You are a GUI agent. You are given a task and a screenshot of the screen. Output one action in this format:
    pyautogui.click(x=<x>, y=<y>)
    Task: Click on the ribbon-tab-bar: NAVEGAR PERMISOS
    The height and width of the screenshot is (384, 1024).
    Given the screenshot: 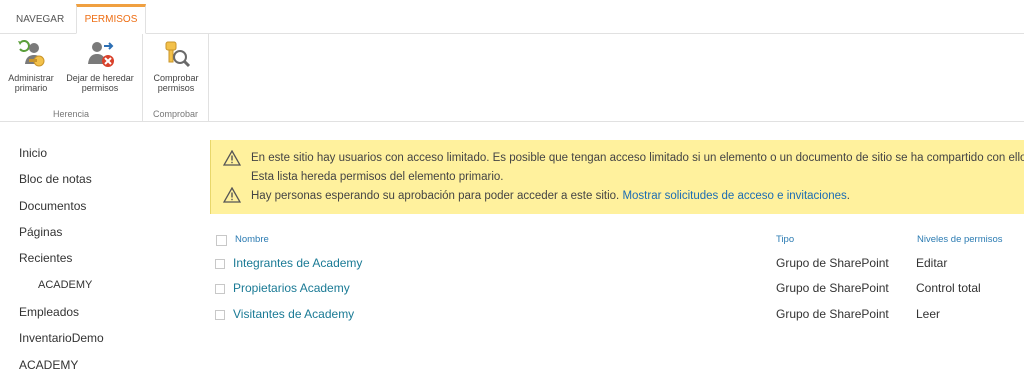 What is the action you would take?
    pyautogui.click(x=512, y=17)
    